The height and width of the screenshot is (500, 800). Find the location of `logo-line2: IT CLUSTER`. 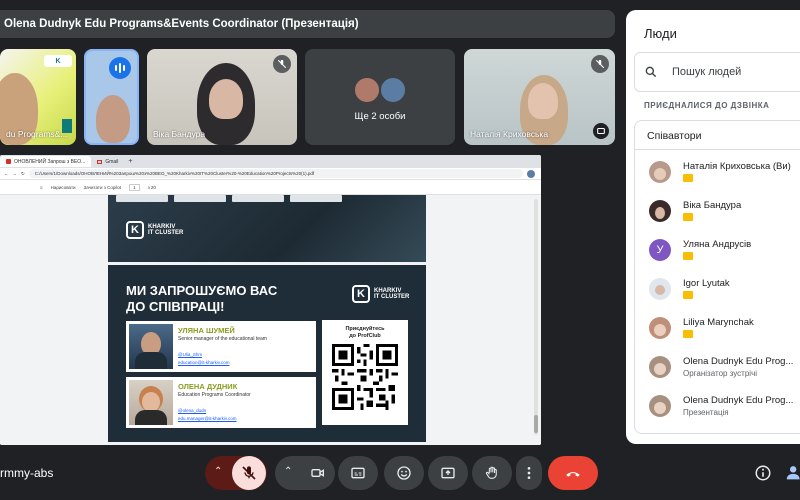

logo-line2: IT CLUSTER is located at coordinates (392, 297).